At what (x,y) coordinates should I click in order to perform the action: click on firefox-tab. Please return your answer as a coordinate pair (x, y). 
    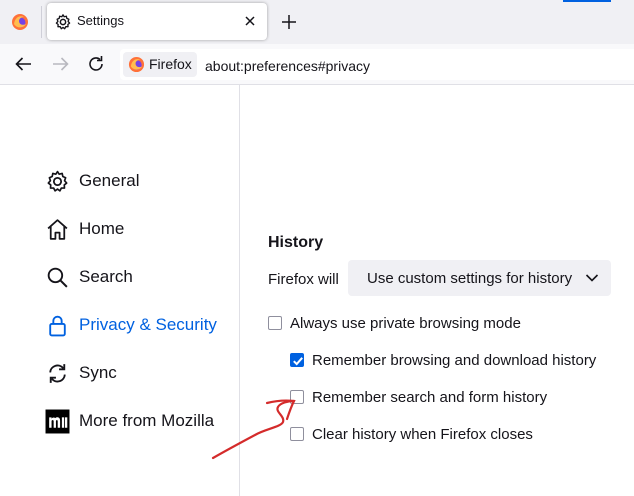
    Looking at the image, I should click on (20, 22).